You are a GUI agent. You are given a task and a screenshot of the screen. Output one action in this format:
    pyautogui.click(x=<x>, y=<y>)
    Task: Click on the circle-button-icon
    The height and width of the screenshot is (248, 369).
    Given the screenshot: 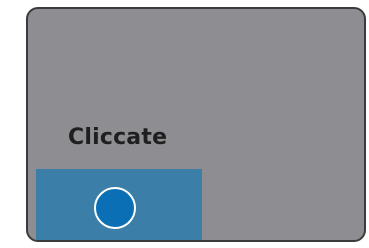 What is the action you would take?
    pyautogui.click(x=115, y=208)
    